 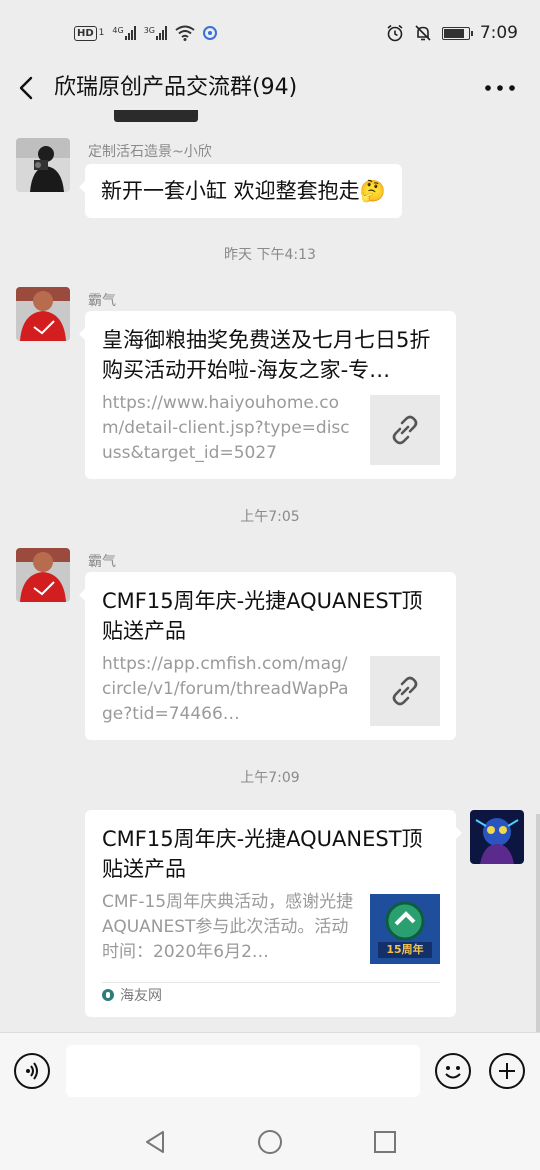 What do you see at coordinates (85, 33) in the screenshot?
I see `hd-voice-badge: HD` at bounding box center [85, 33].